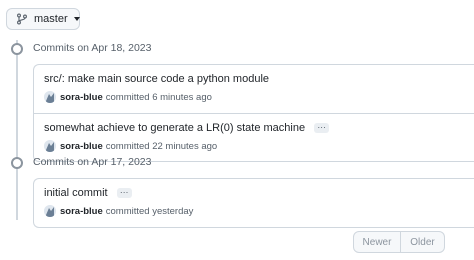  Describe the element at coordinates (76, 193) in the screenshot. I see `commit-title-text: initial commit` at that location.